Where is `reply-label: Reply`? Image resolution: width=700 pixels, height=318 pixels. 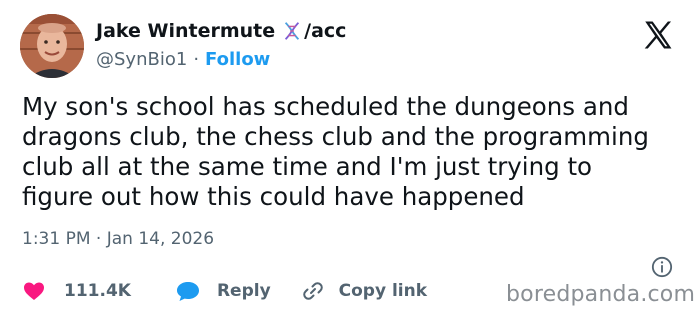 reply-label: Reply is located at coordinates (243, 291).